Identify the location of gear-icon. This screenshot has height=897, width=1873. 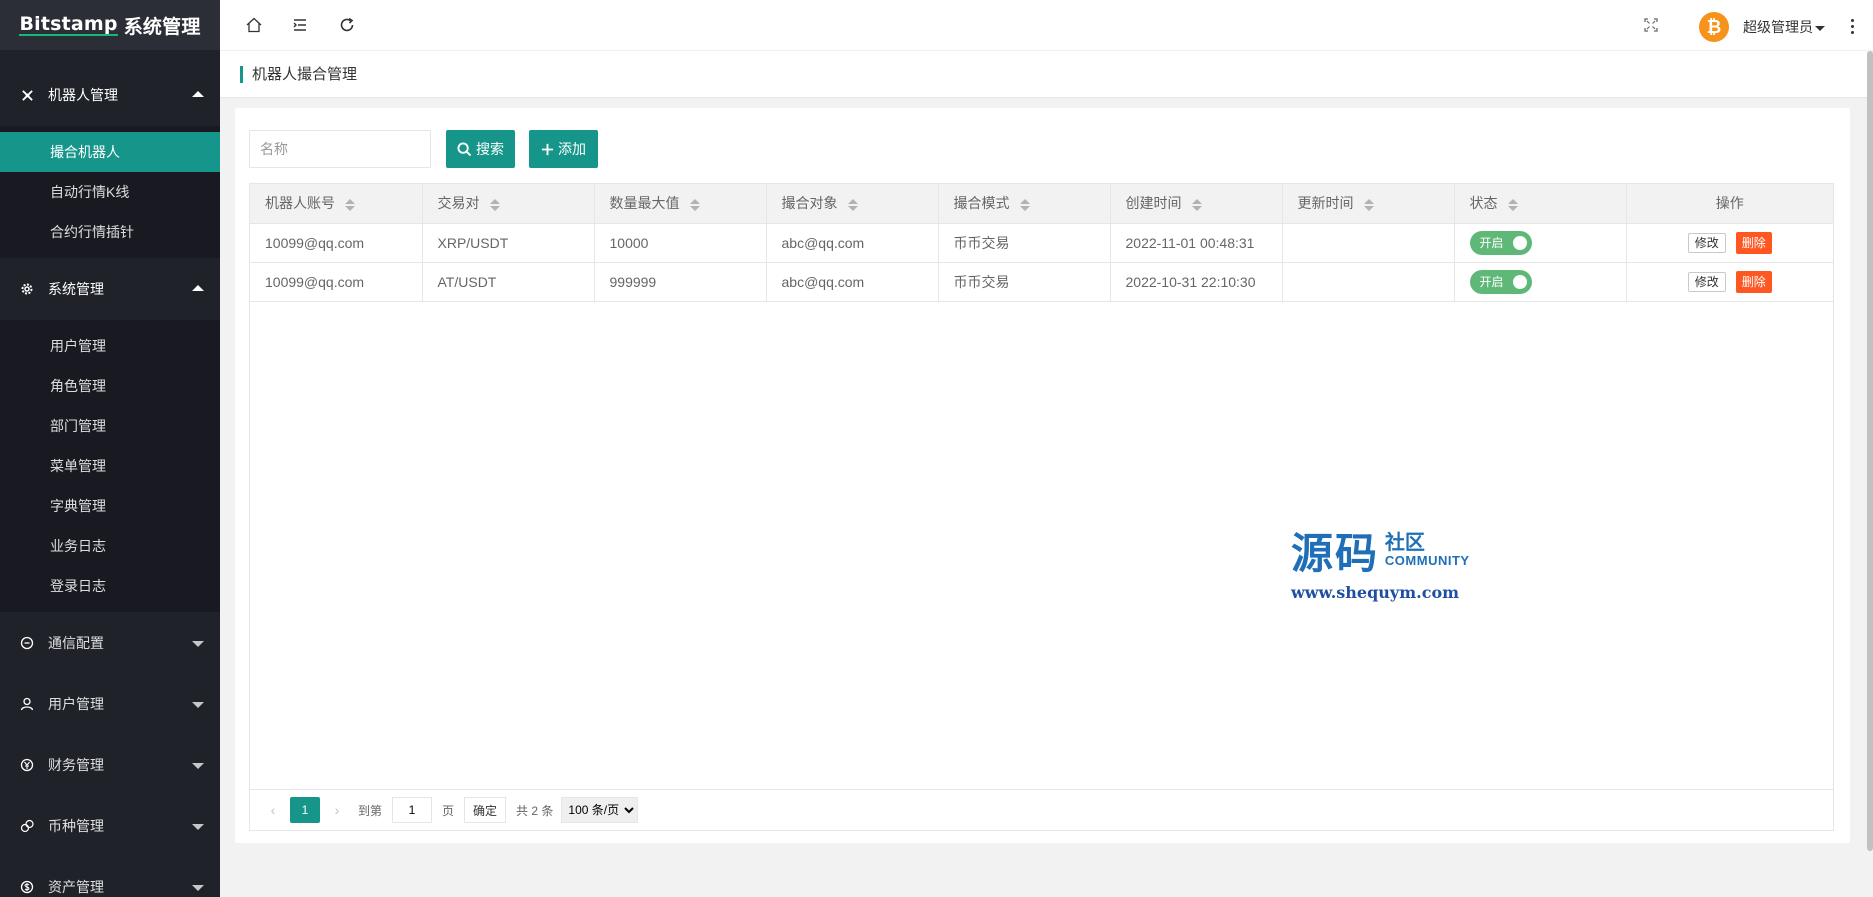
(27, 289).